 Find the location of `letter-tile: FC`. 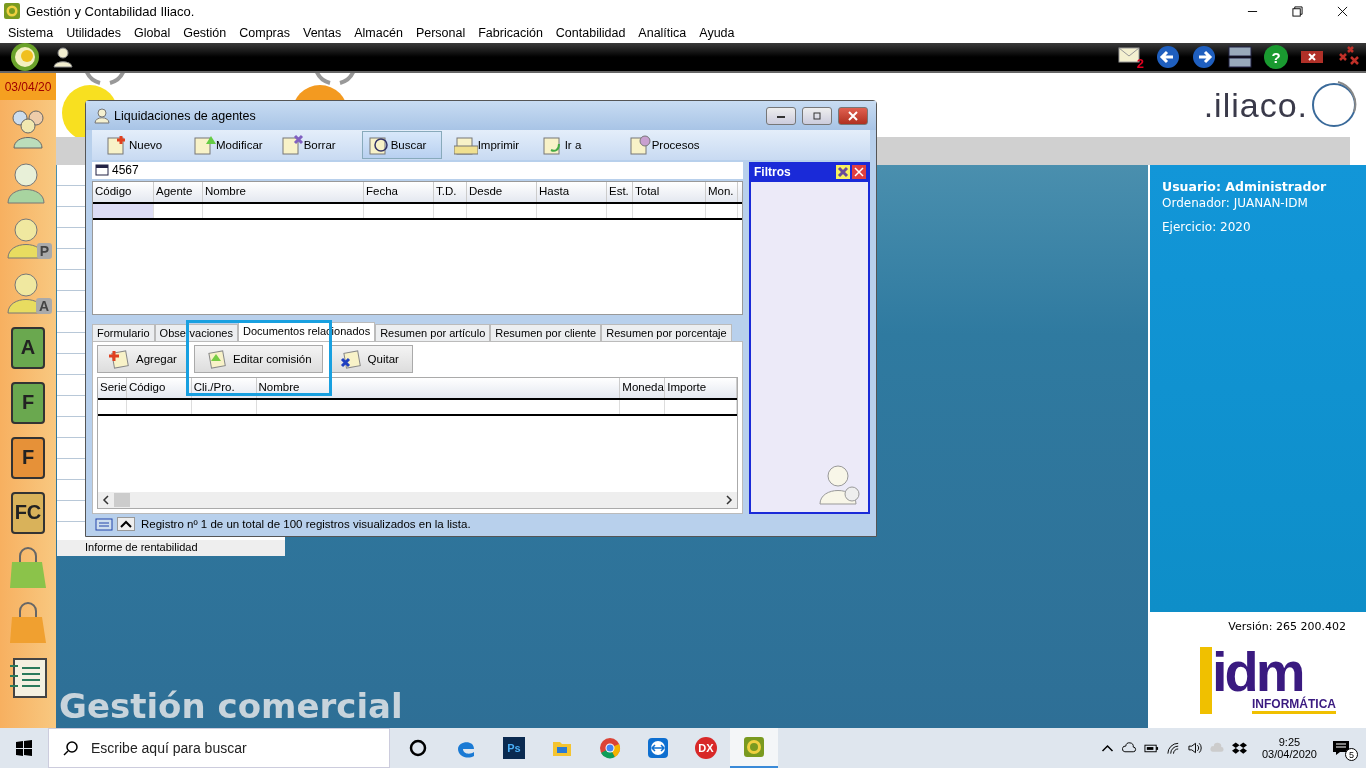

letter-tile: FC is located at coordinates (28, 512).